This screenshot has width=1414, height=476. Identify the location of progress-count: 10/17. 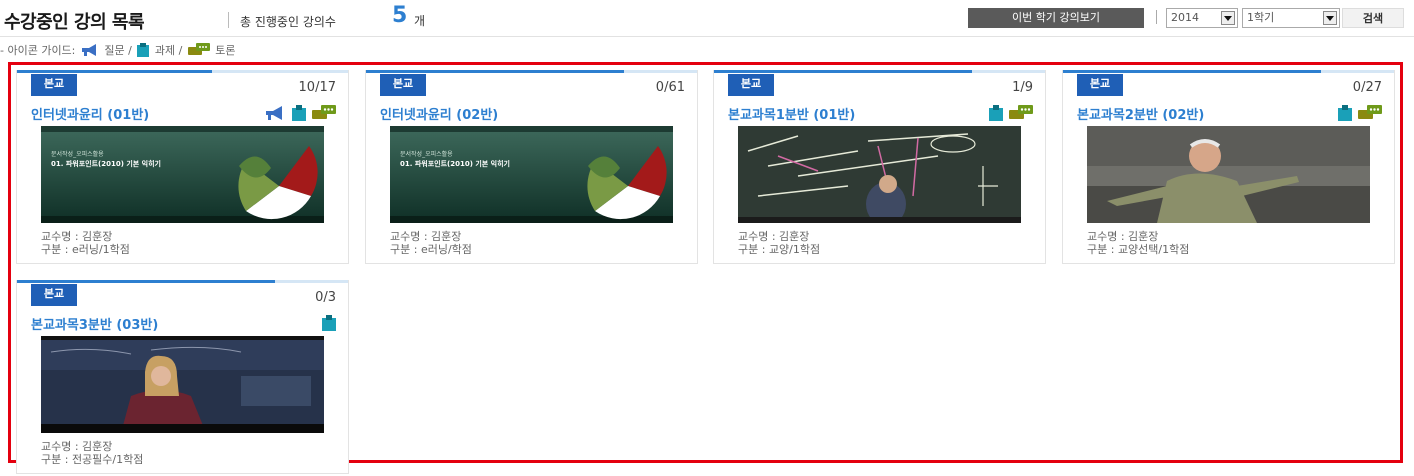
(317, 87).